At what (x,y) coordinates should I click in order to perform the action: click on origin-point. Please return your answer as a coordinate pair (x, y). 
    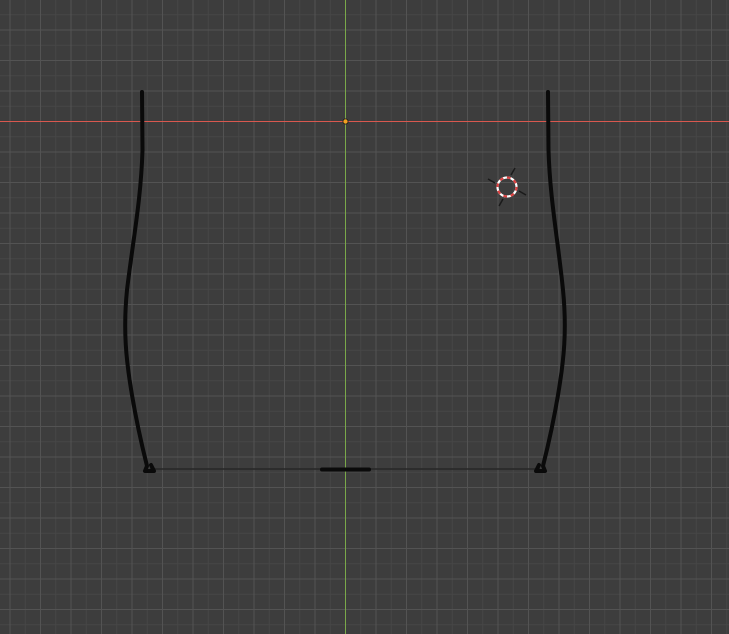
    Looking at the image, I should click on (345, 121).